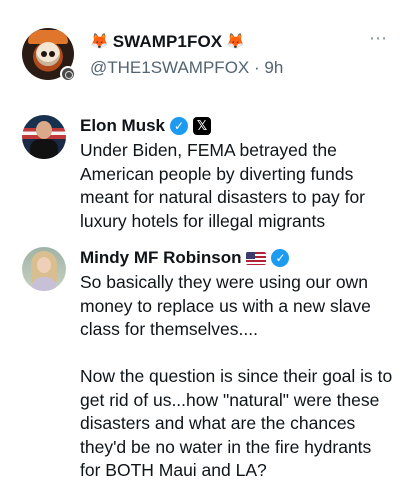 The image size is (414, 500). I want to click on quote-author-name: Mindy MF Robinson, so click(160, 258).